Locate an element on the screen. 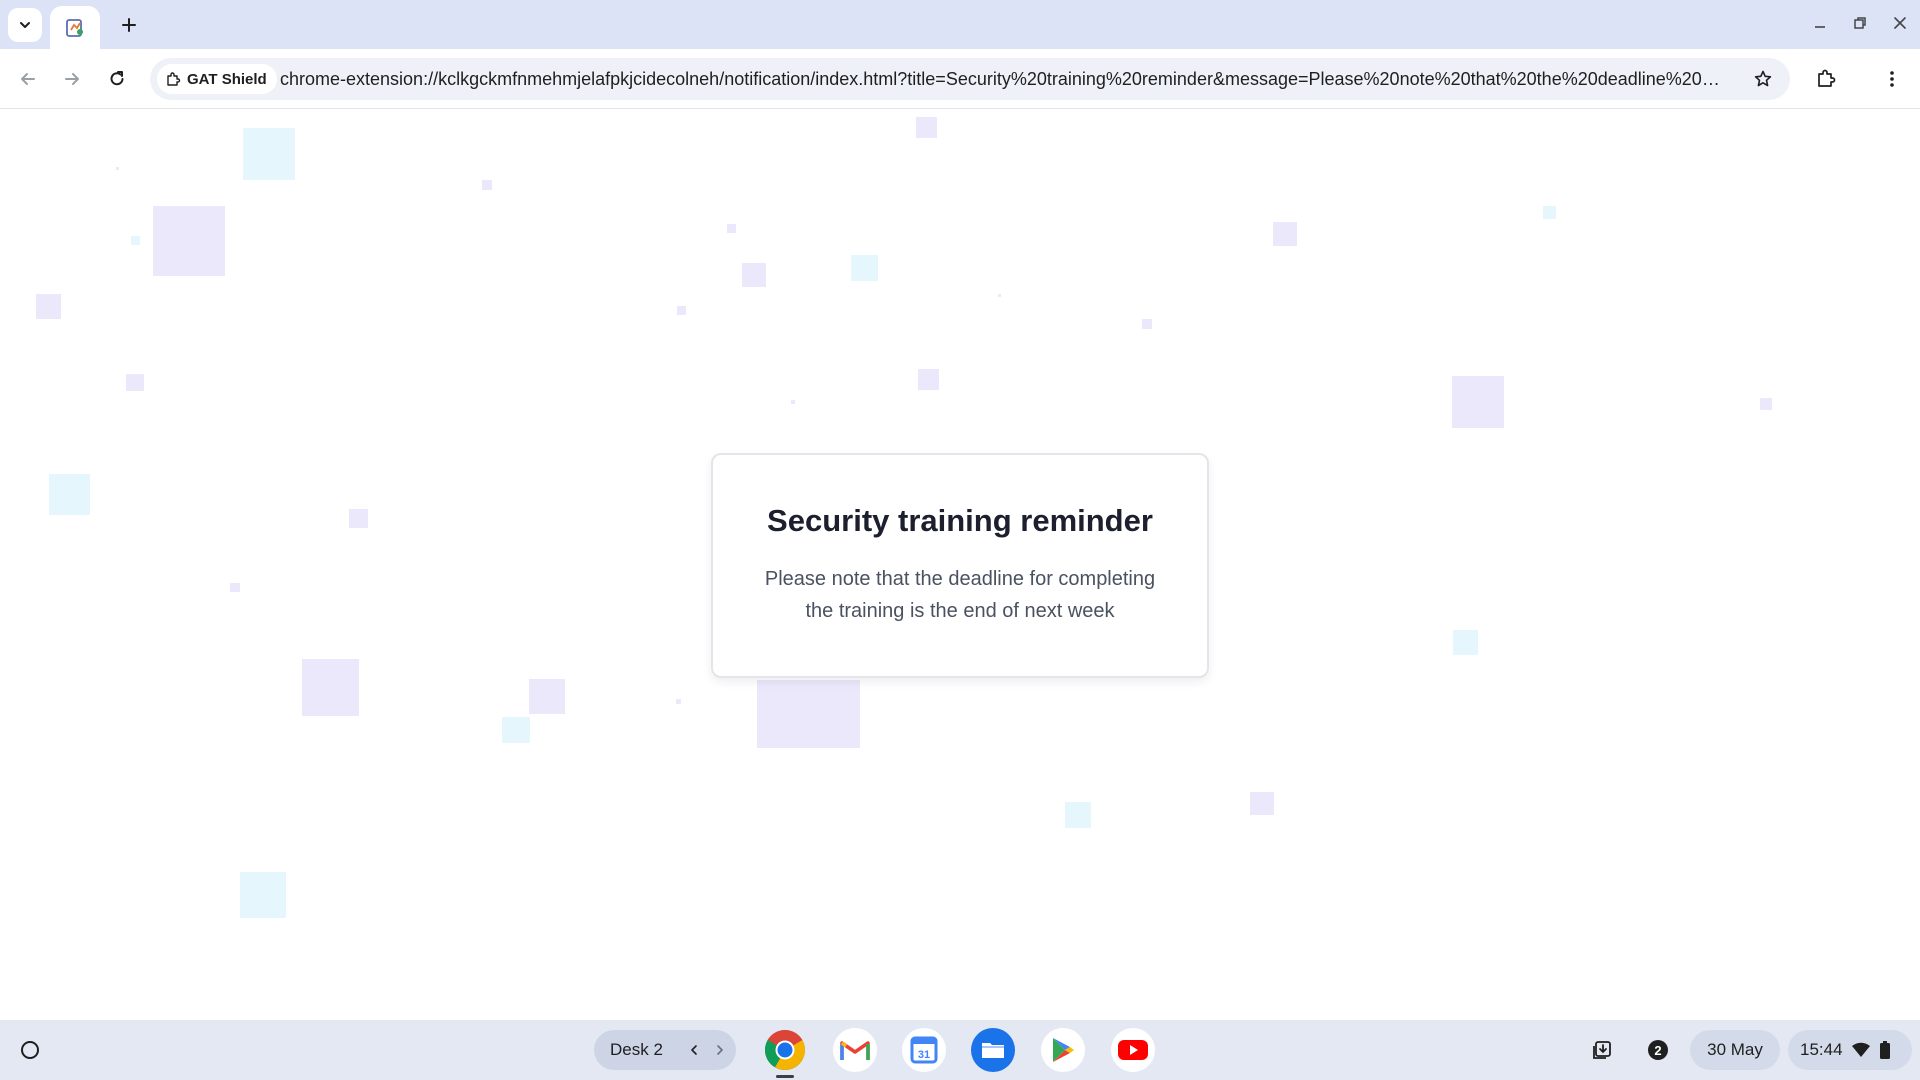  restore-button is located at coordinates (1860, 23).